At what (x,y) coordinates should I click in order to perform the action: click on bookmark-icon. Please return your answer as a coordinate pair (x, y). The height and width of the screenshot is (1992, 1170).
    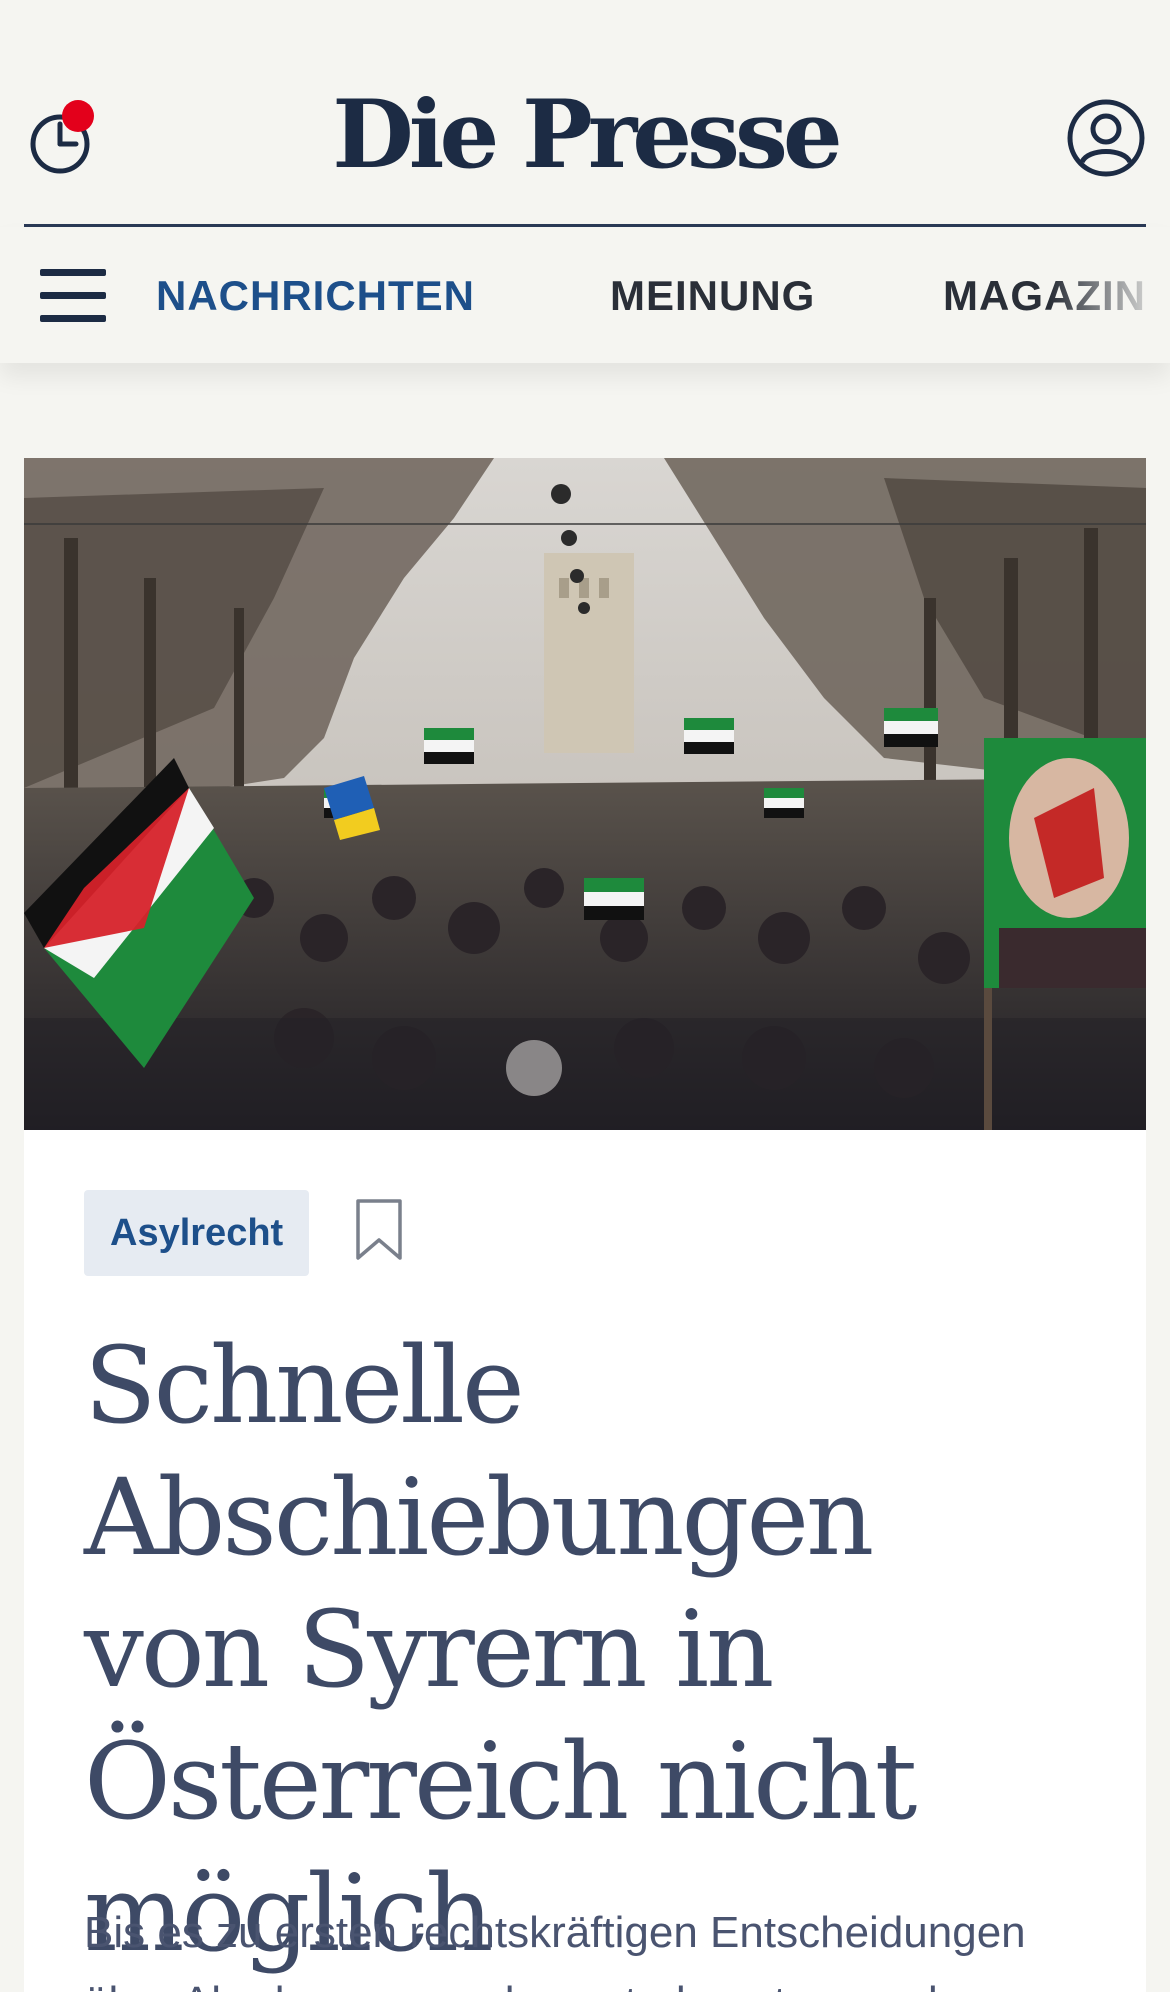
    Looking at the image, I should click on (379, 1229).